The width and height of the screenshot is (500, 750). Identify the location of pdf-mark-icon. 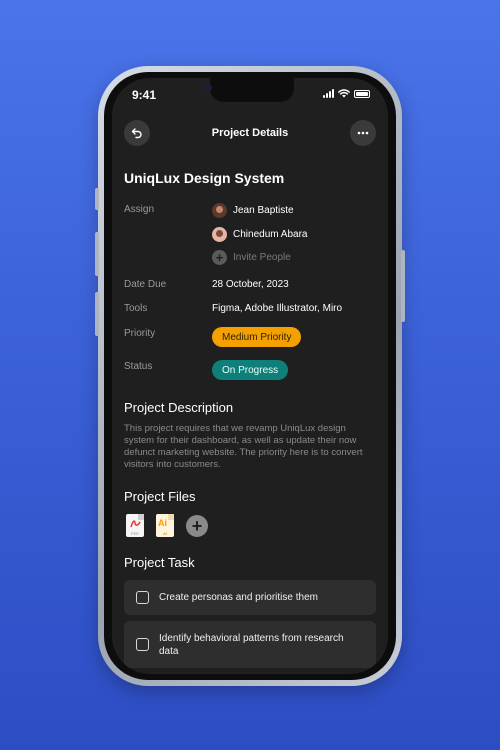
(135, 524).